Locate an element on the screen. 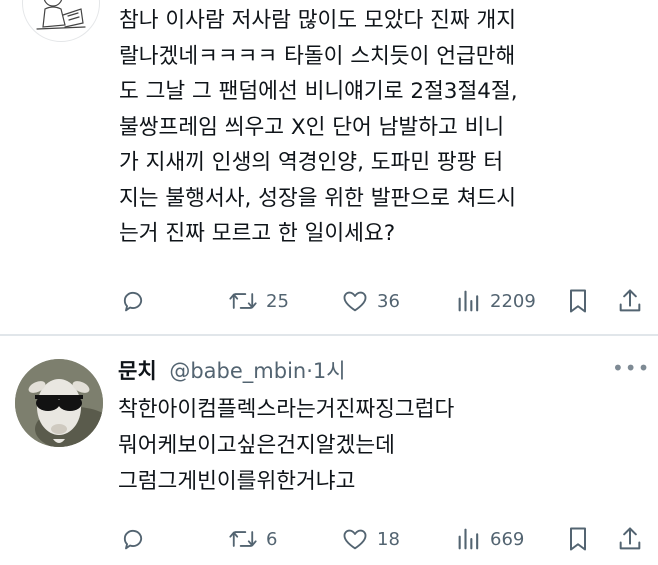 The image size is (658, 565). view-count: 669 is located at coordinates (507, 539).